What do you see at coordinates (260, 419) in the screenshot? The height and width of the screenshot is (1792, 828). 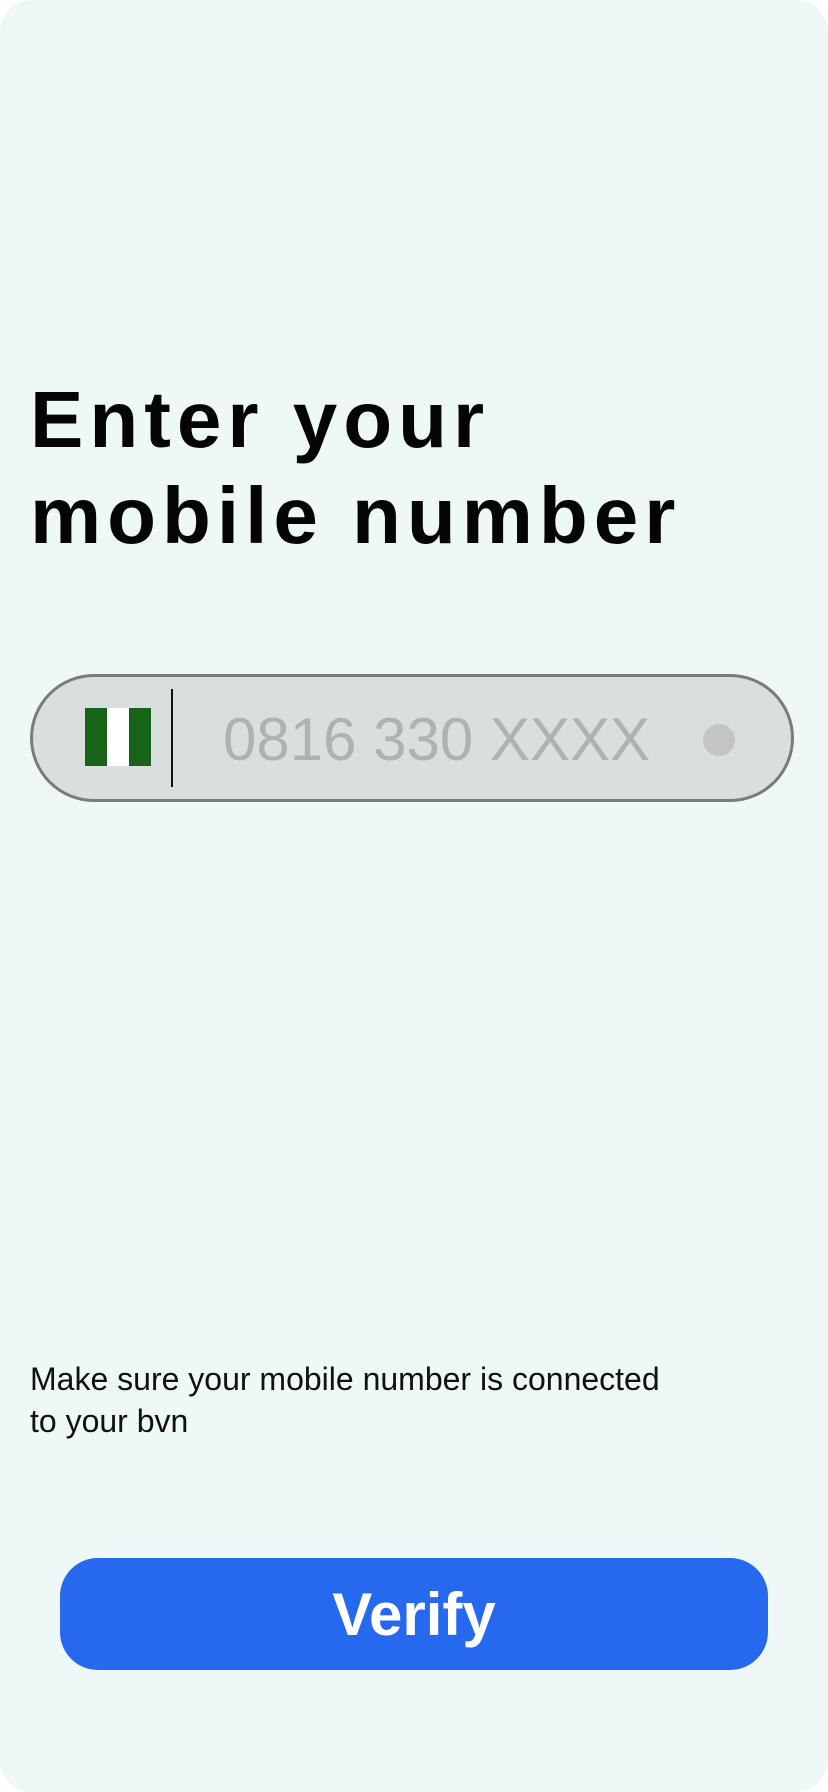 I see `page-title-line-1: Enter your` at bounding box center [260, 419].